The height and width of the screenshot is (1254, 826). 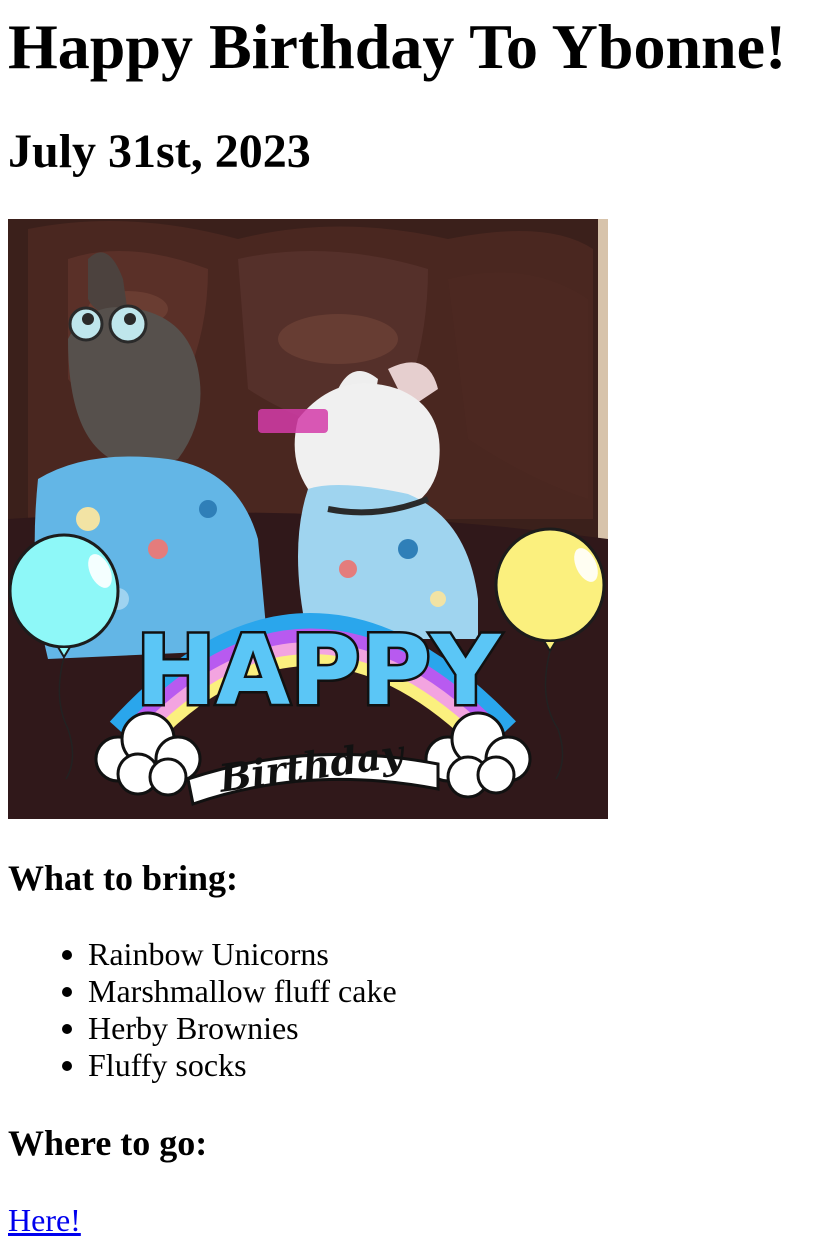 What do you see at coordinates (193, 1028) in the screenshot?
I see `list-item-label: Herby Brownies` at bounding box center [193, 1028].